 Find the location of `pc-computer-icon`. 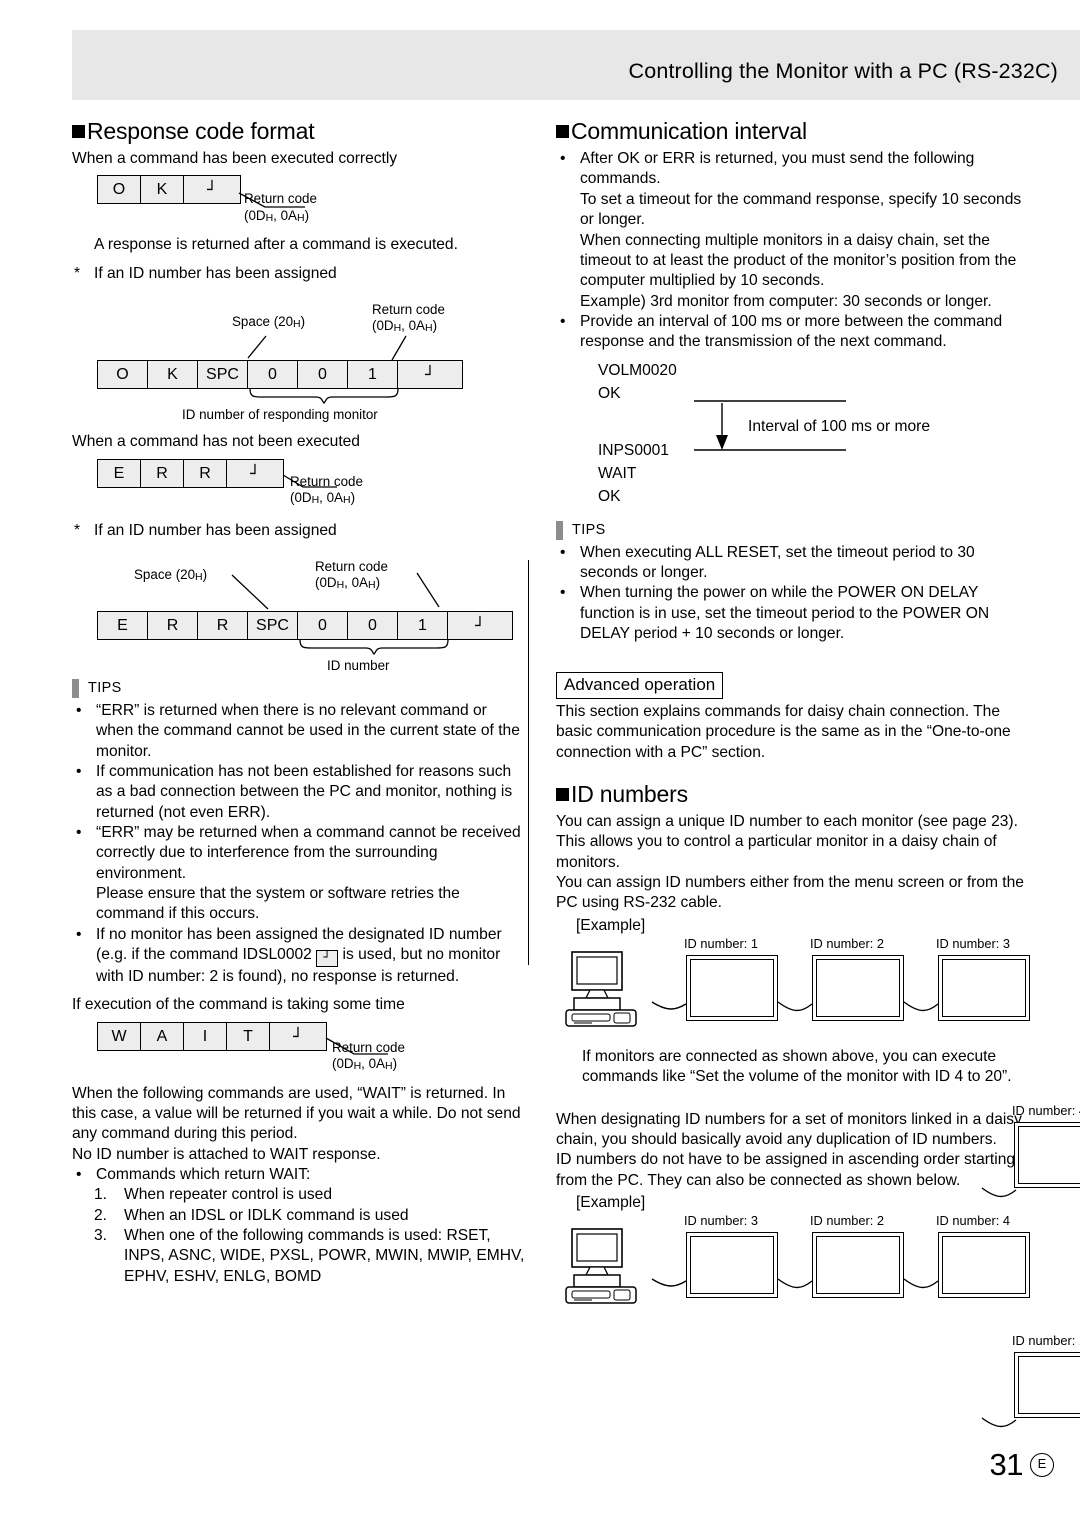

pc-computer-icon is located at coordinates (601, 1266).